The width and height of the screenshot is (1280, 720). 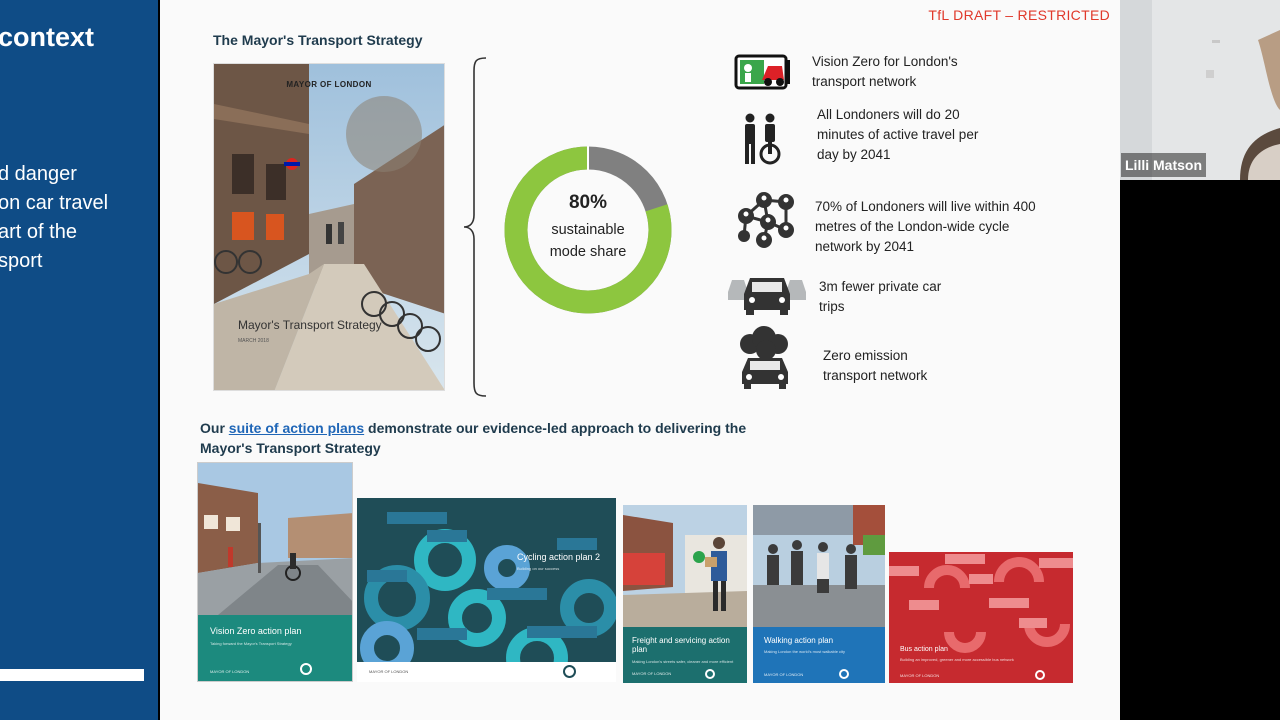 What do you see at coordinates (681, 645) in the screenshot?
I see `plan-title: Freight and servicing action plan` at bounding box center [681, 645].